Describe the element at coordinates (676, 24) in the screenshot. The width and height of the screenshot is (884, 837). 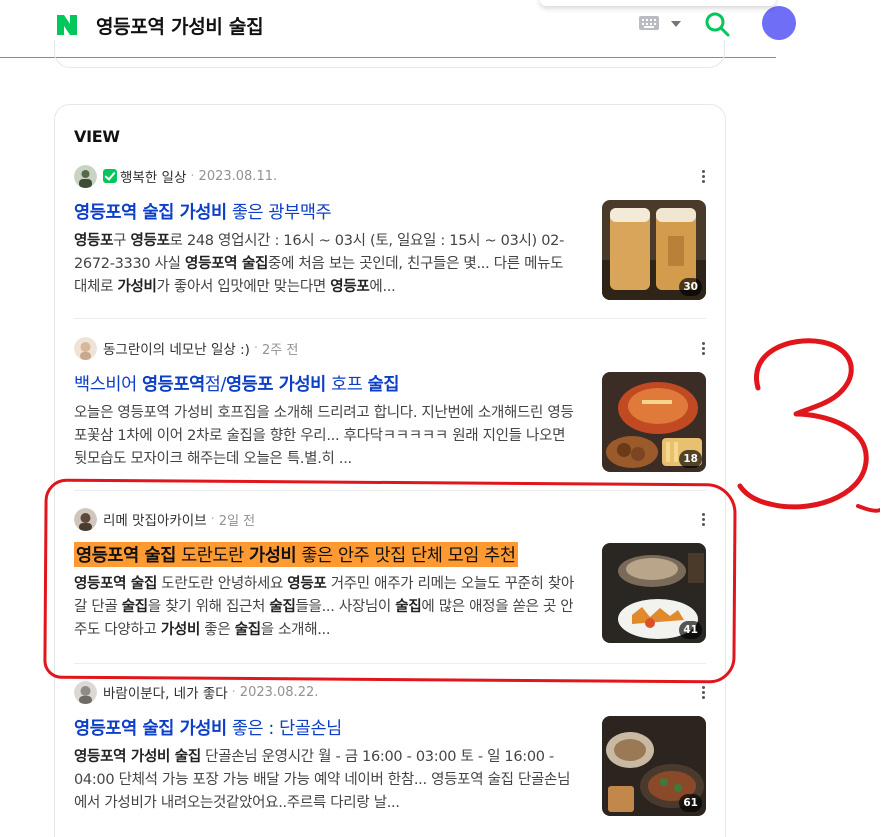
I see `chevron-down-icon` at that location.